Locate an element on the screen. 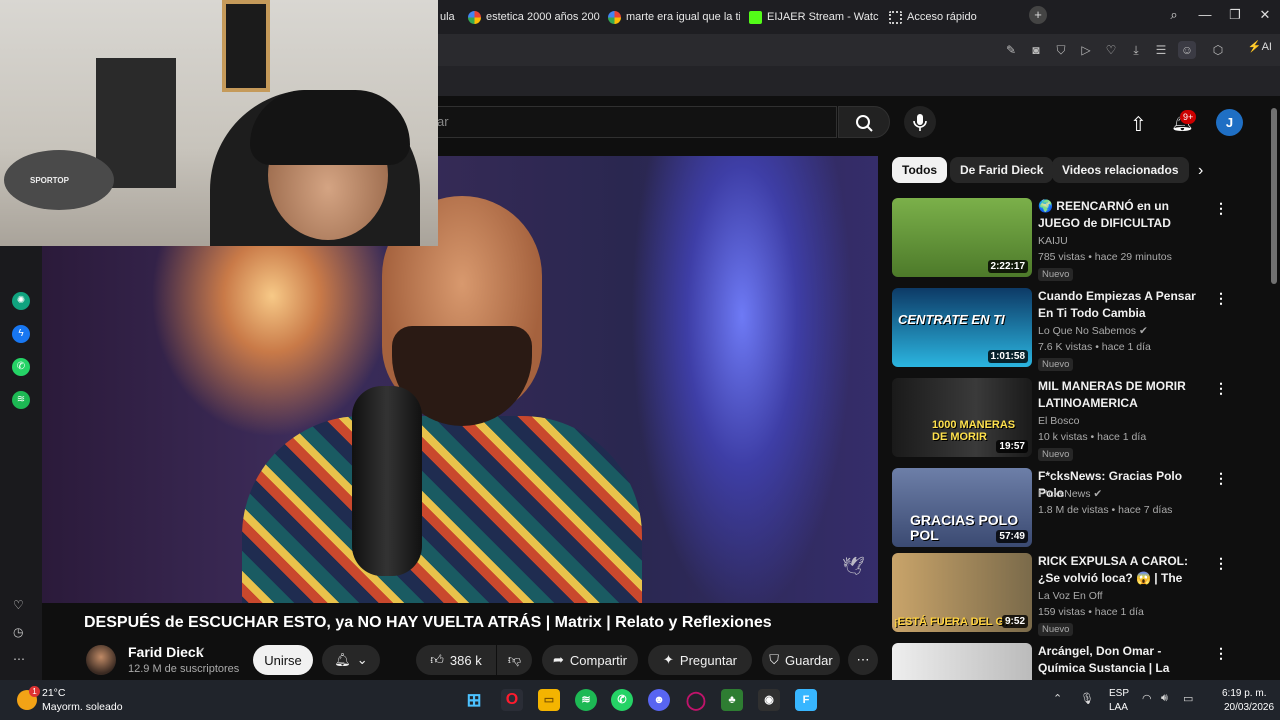  ai-button: ⚡AI is located at coordinates (1260, 46).